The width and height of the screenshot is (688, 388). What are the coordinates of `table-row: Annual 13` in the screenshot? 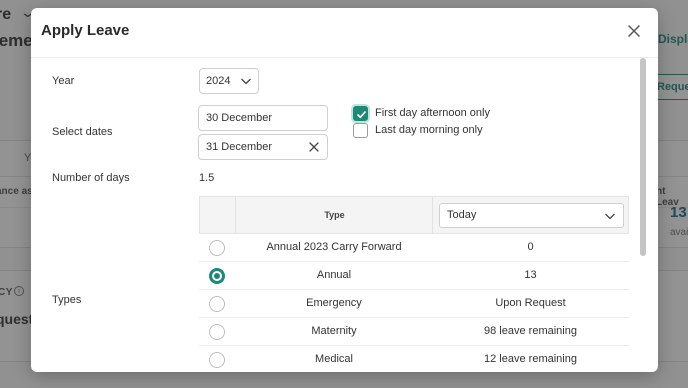 It's located at (414, 276).